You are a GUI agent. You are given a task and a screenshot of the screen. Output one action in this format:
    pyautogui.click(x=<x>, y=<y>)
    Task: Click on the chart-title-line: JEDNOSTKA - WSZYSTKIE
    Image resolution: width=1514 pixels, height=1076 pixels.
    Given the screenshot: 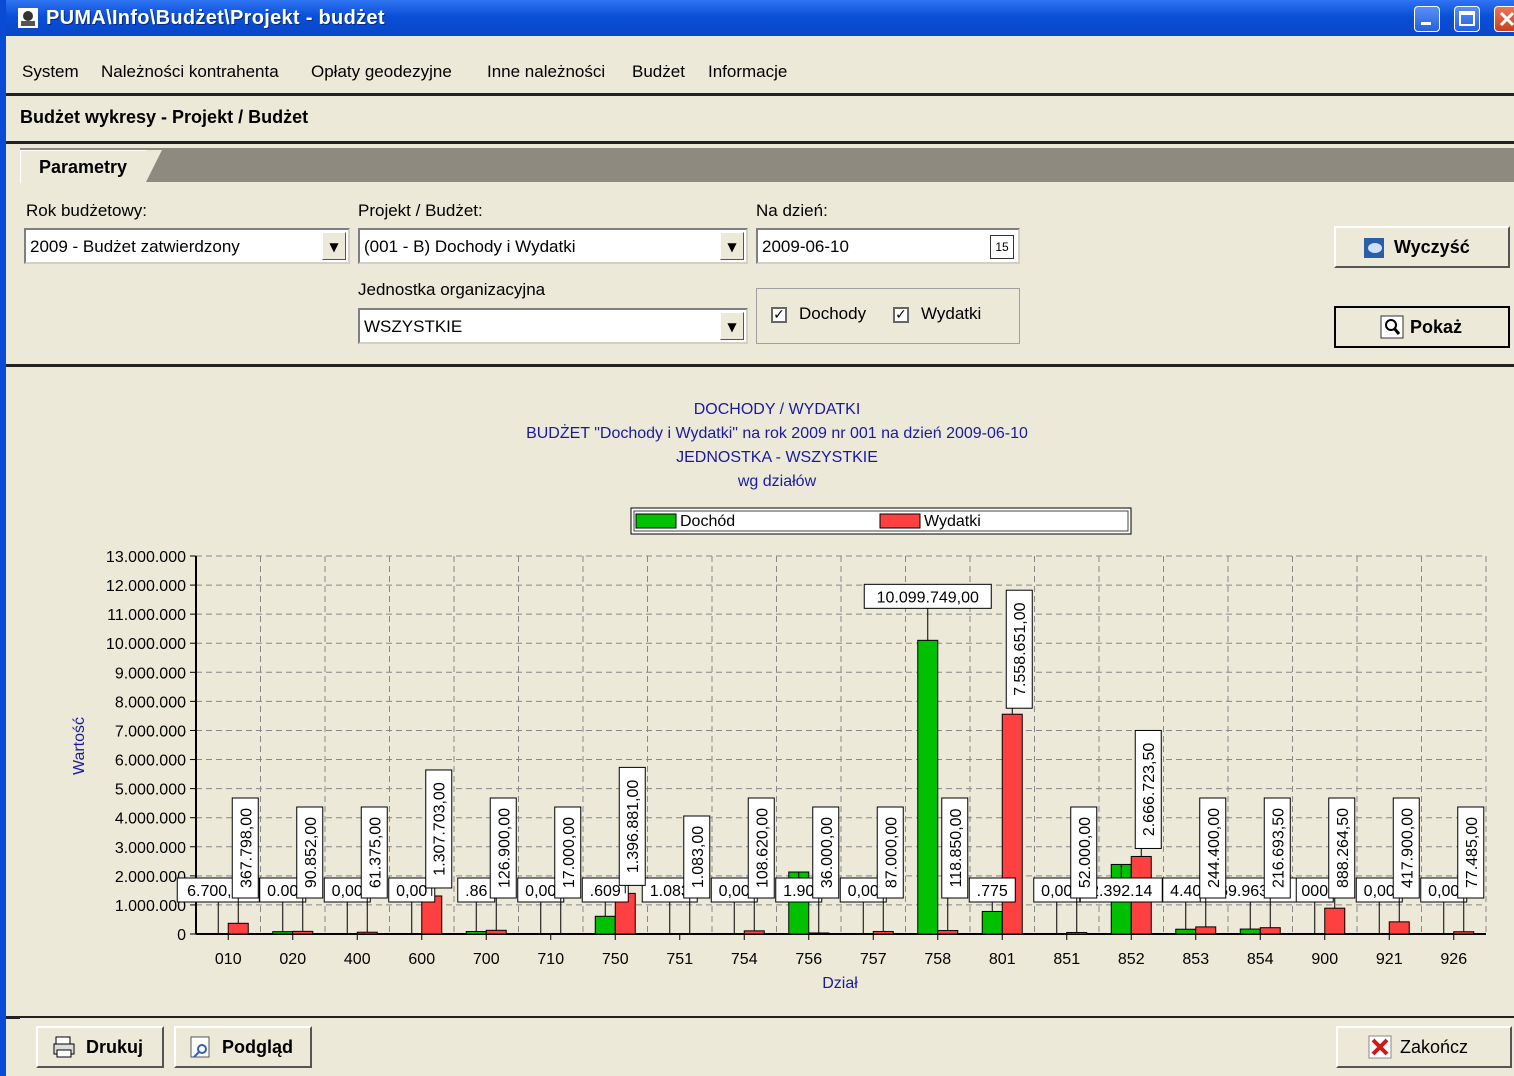 What is the action you would take?
    pyautogui.click(x=777, y=457)
    